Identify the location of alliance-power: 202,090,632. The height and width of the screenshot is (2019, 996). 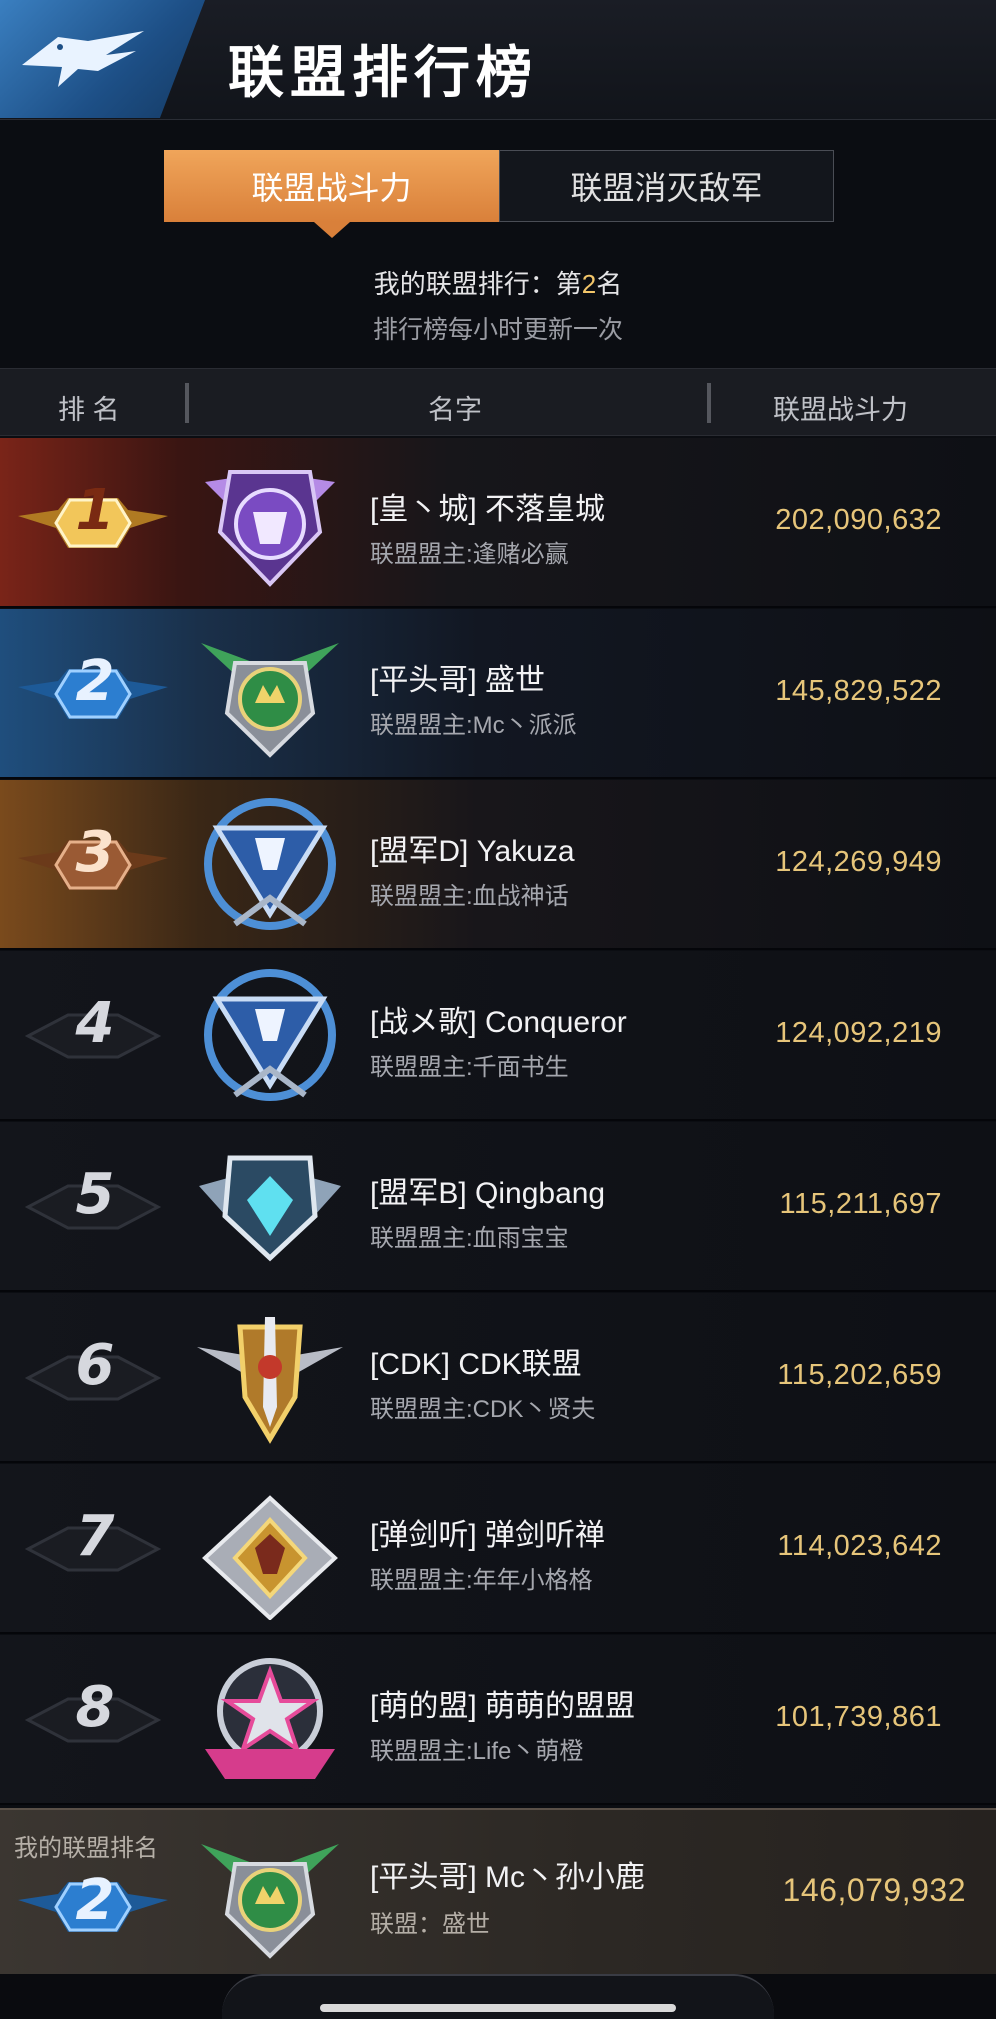
(858, 520).